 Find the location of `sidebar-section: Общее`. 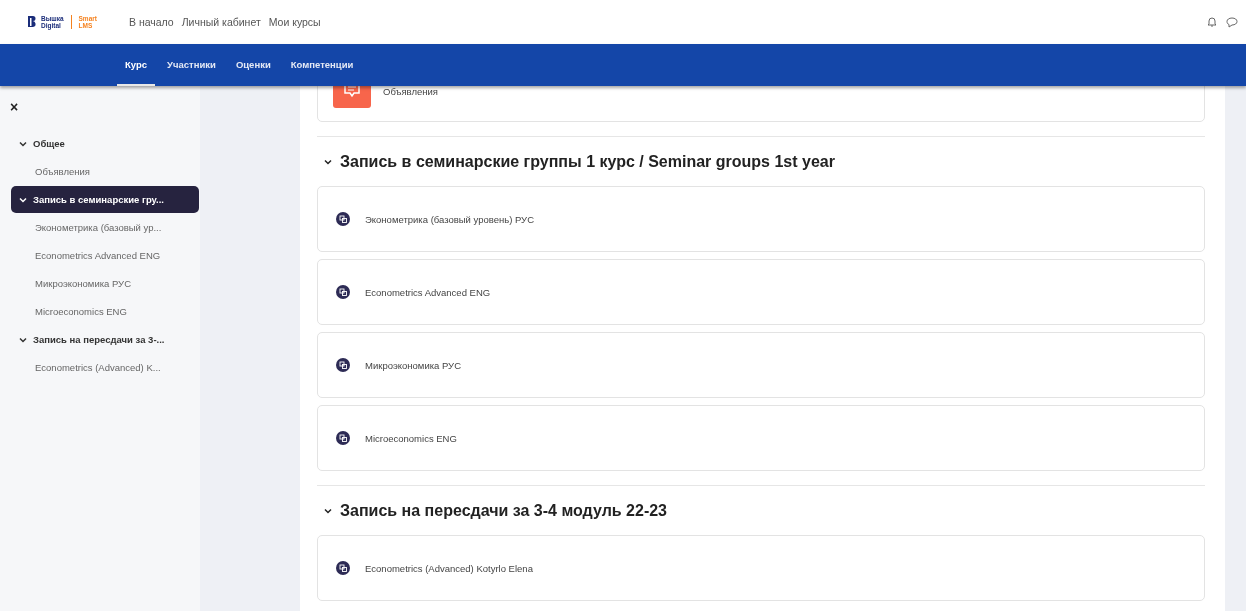

sidebar-section: Общее is located at coordinates (105, 143).